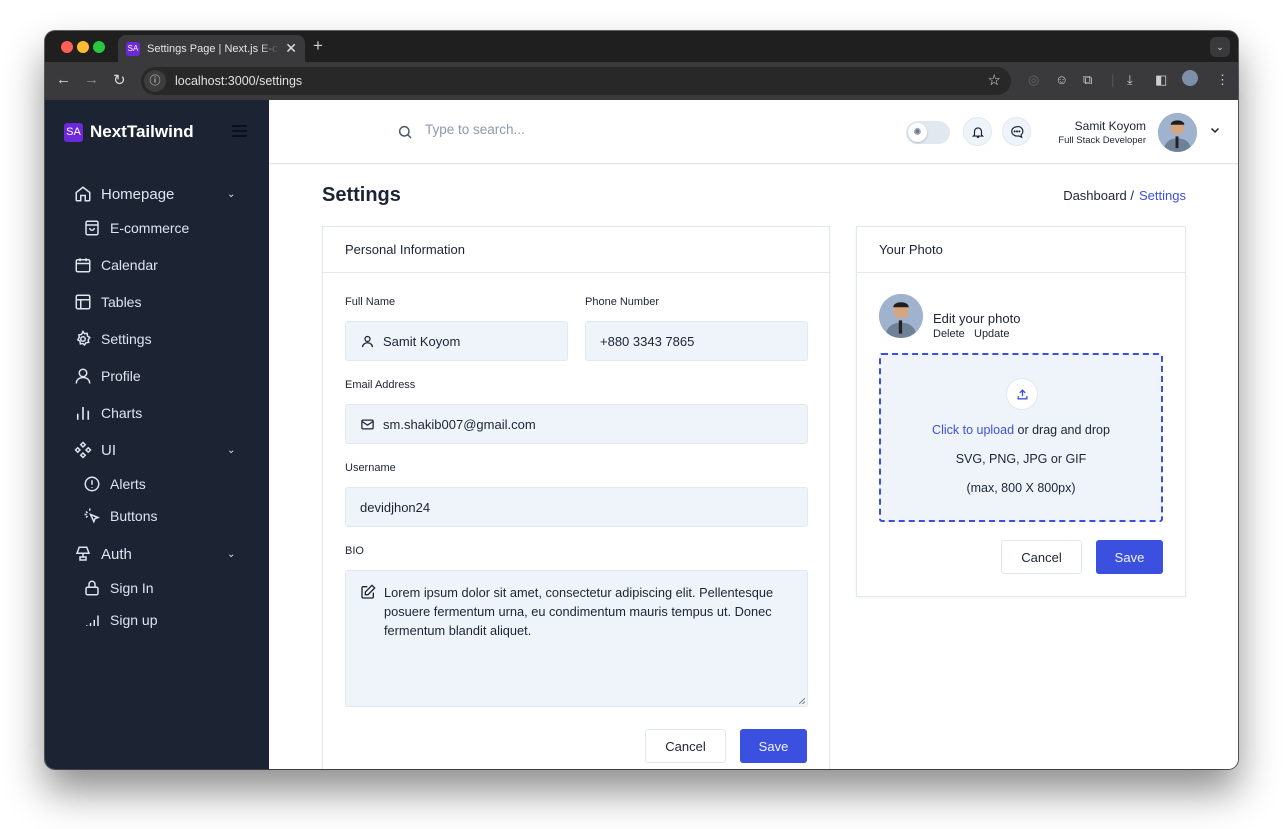 The width and height of the screenshot is (1283, 829). I want to click on back-icon: ←, so click(63, 79).